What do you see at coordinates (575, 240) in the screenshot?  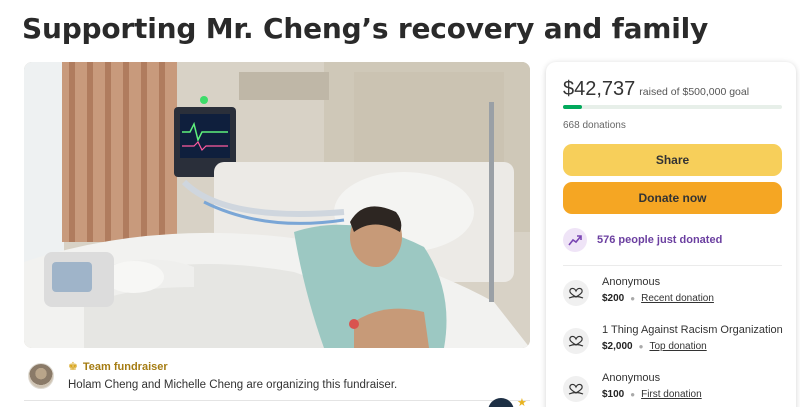 I see `trending-up-icon` at bounding box center [575, 240].